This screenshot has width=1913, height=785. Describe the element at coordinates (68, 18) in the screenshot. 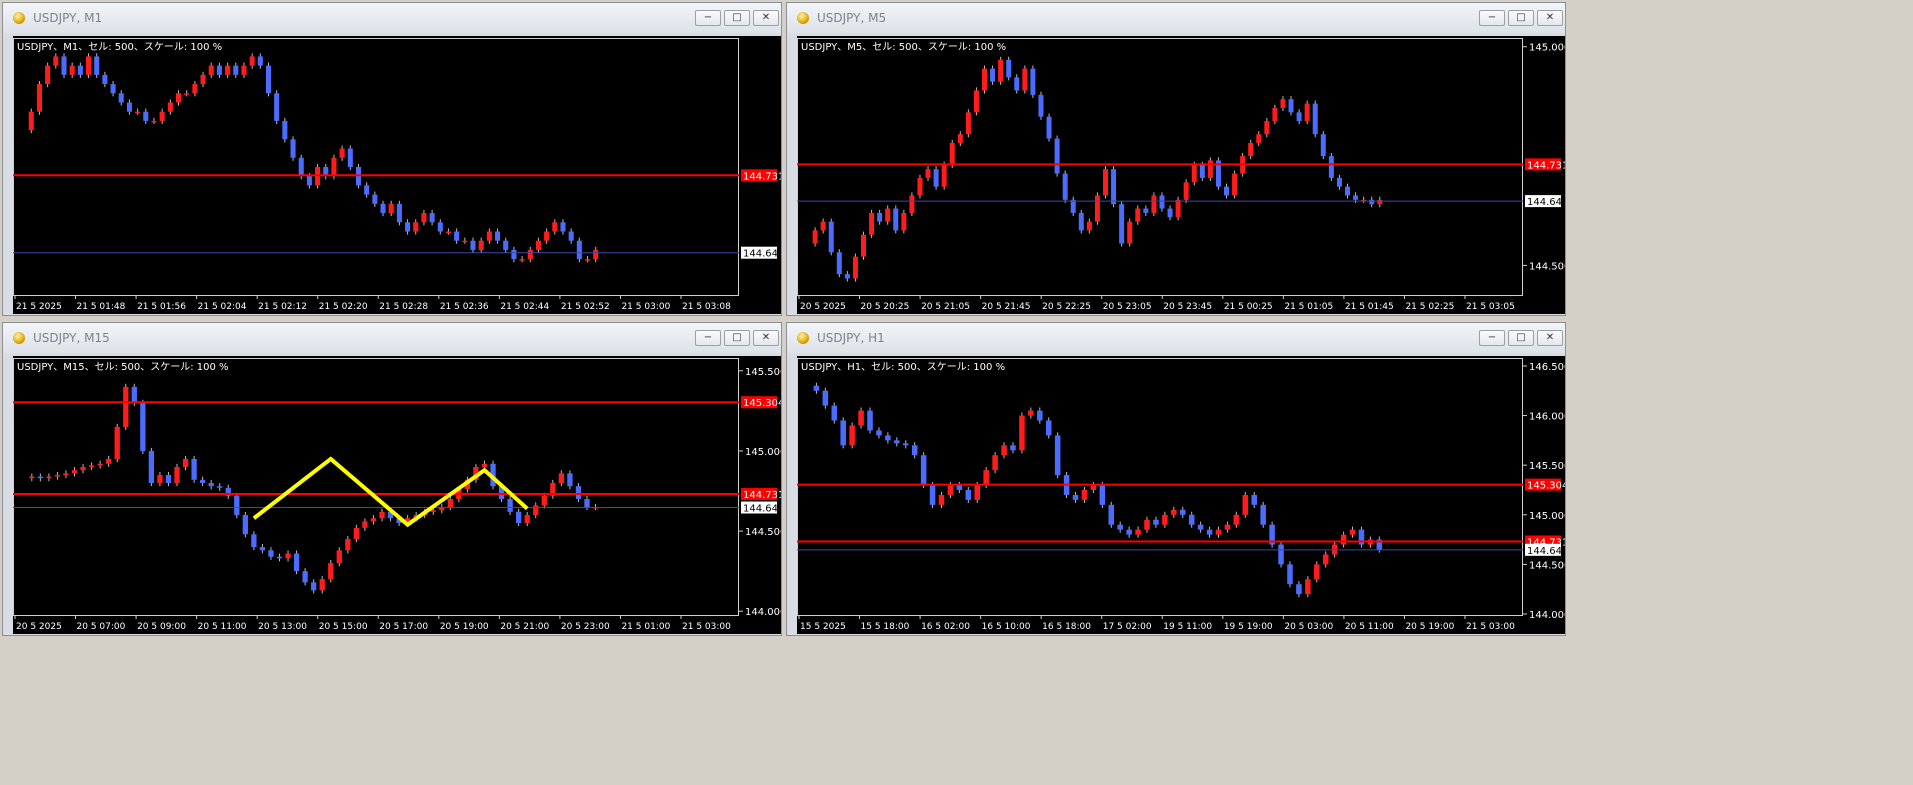

I see `window-title: USDJPY, M1` at that location.